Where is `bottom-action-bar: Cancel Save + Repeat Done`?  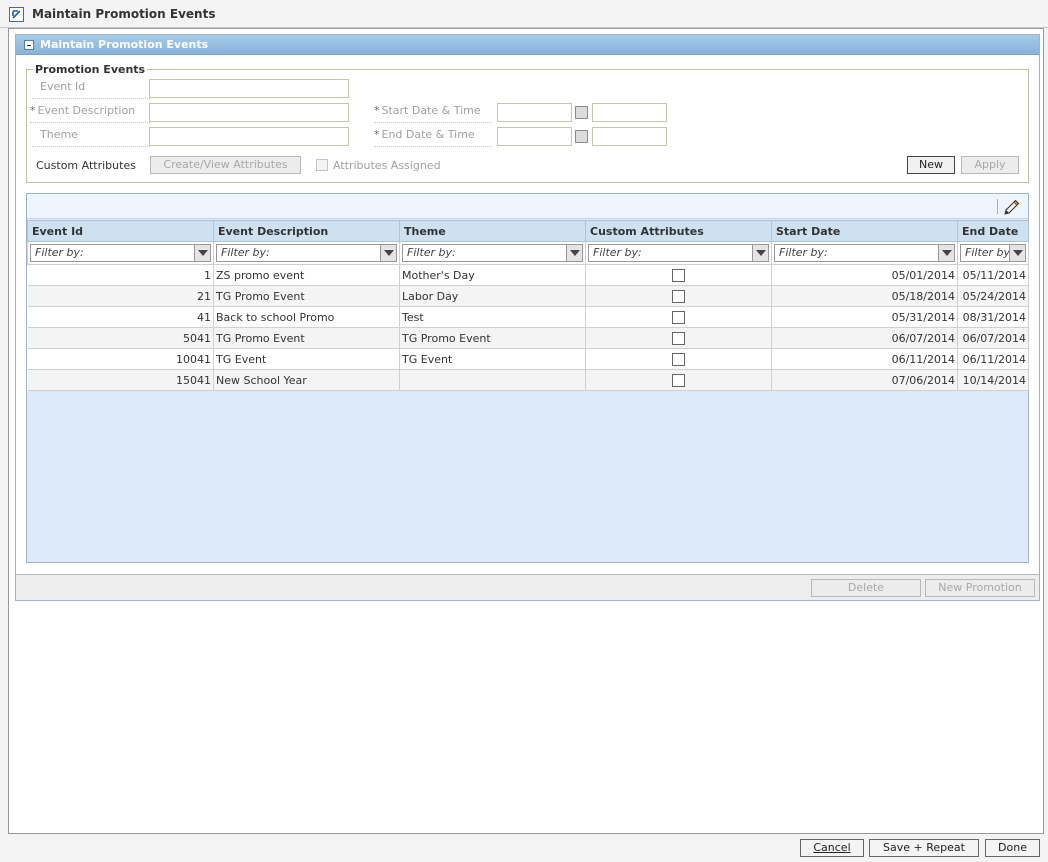
bottom-action-bar: Cancel Save + Repeat Done is located at coordinates (524, 848).